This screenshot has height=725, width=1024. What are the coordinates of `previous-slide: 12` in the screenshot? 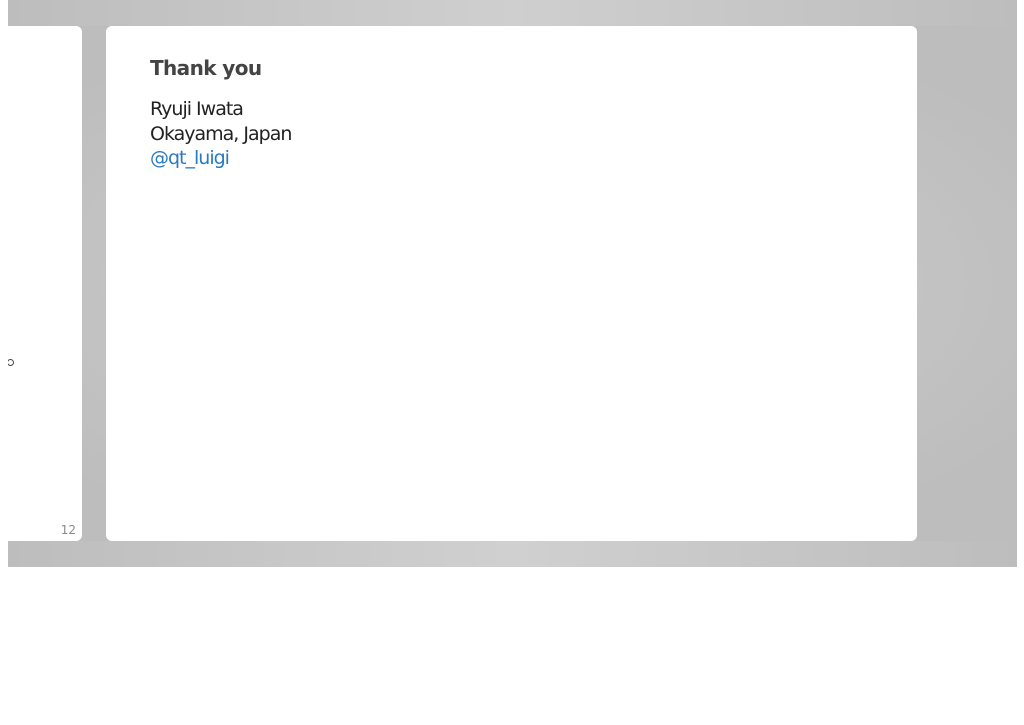 It's located at (45, 283).